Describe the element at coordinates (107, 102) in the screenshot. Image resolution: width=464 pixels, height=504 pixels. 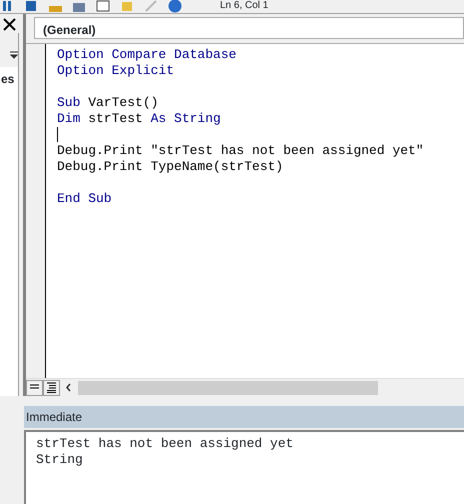
I see `code-line: Sub VarTest()` at that location.